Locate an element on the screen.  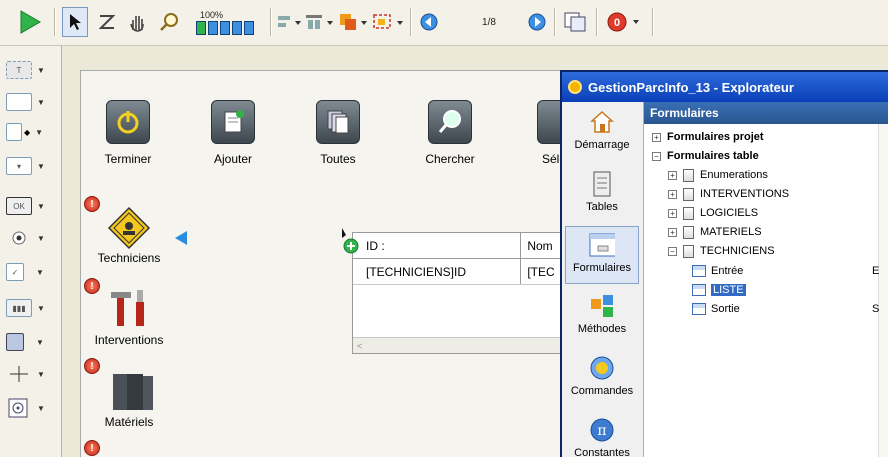
object-palette: T ▼ ▼ ◆ ▼ ▾ ▼ OK ▼ ▼ ✓ ▼ ▮▮▮ ▼ ▼ ▼ ▼ is located at coordinates (31, 251).